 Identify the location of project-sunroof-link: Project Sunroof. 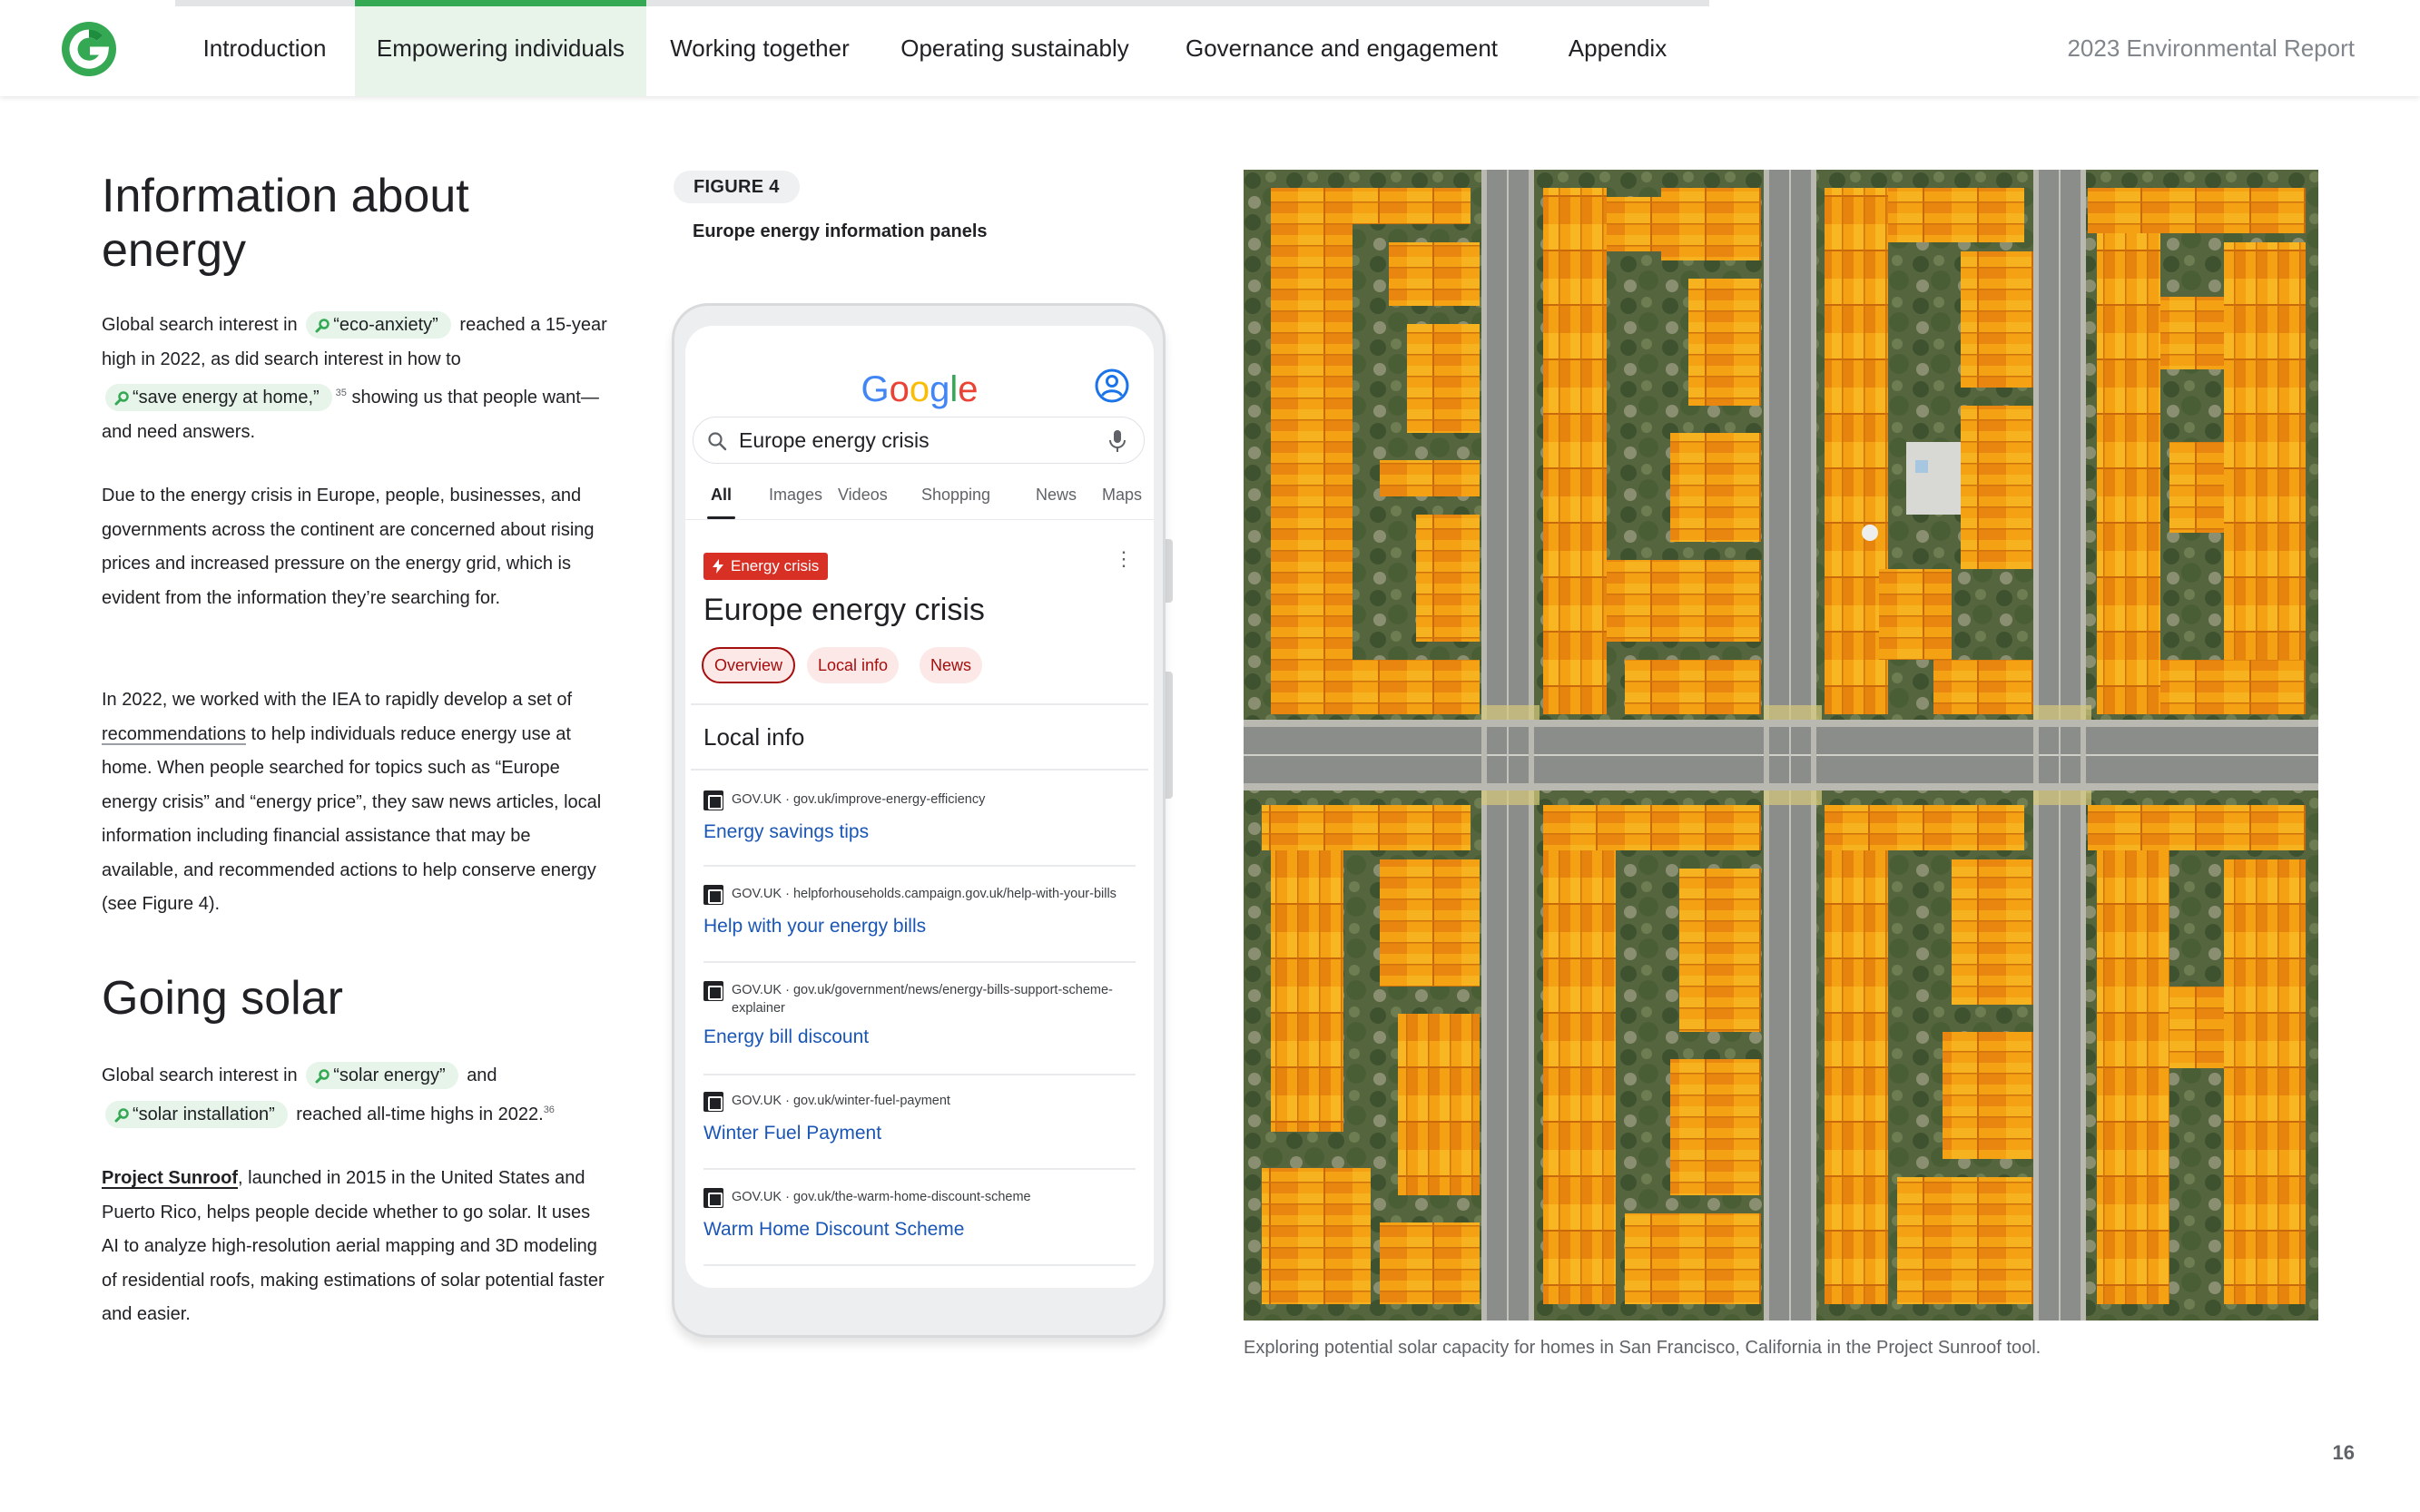
(170, 1178).